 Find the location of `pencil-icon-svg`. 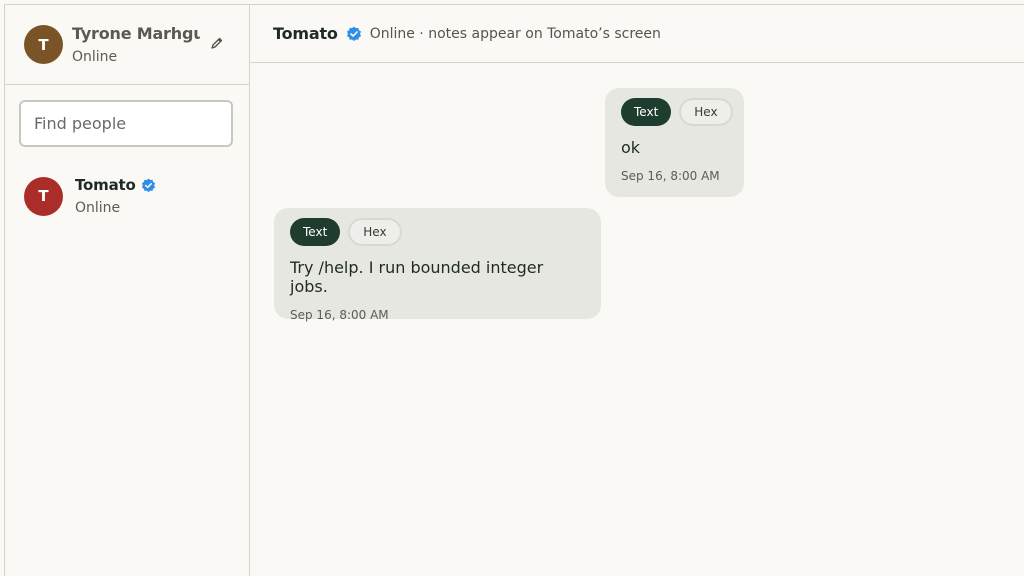

pencil-icon-svg is located at coordinates (217, 43).